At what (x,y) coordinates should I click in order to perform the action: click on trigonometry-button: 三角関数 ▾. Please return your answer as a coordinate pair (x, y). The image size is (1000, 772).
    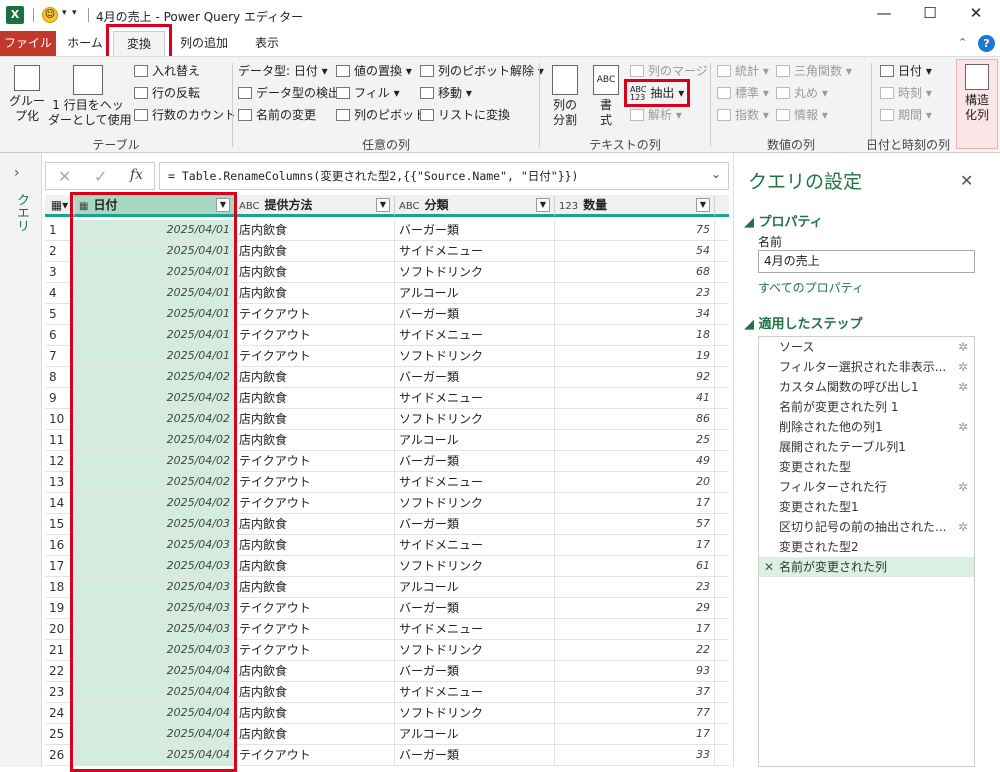
    Looking at the image, I should click on (814, 71).